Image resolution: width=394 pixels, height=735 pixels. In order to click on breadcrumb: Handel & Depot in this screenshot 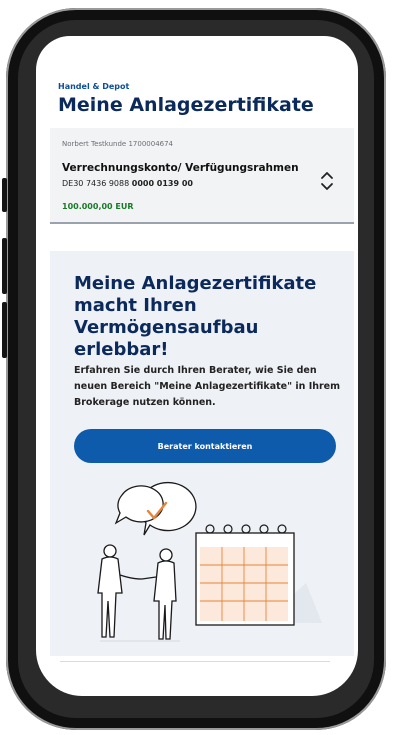, I will do `click(93, 86)`.